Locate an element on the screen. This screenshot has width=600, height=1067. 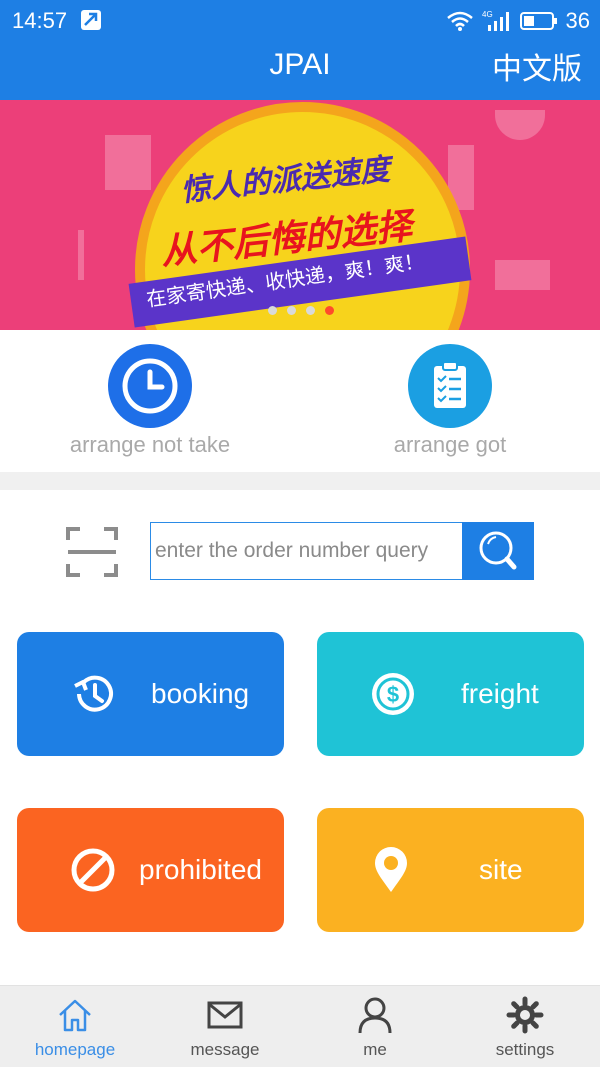
clipboard-checklist-icon is located at coordinates (450, 386).